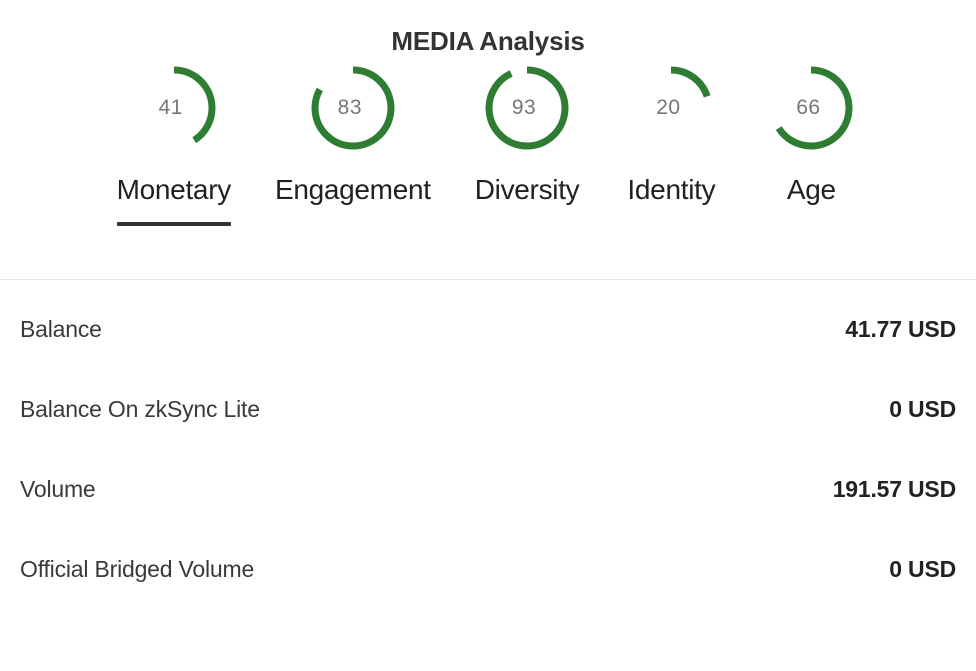 This screenshot has height=671, width=976. I want to click on ring-gauge-icon: 66, so click(811, 108).